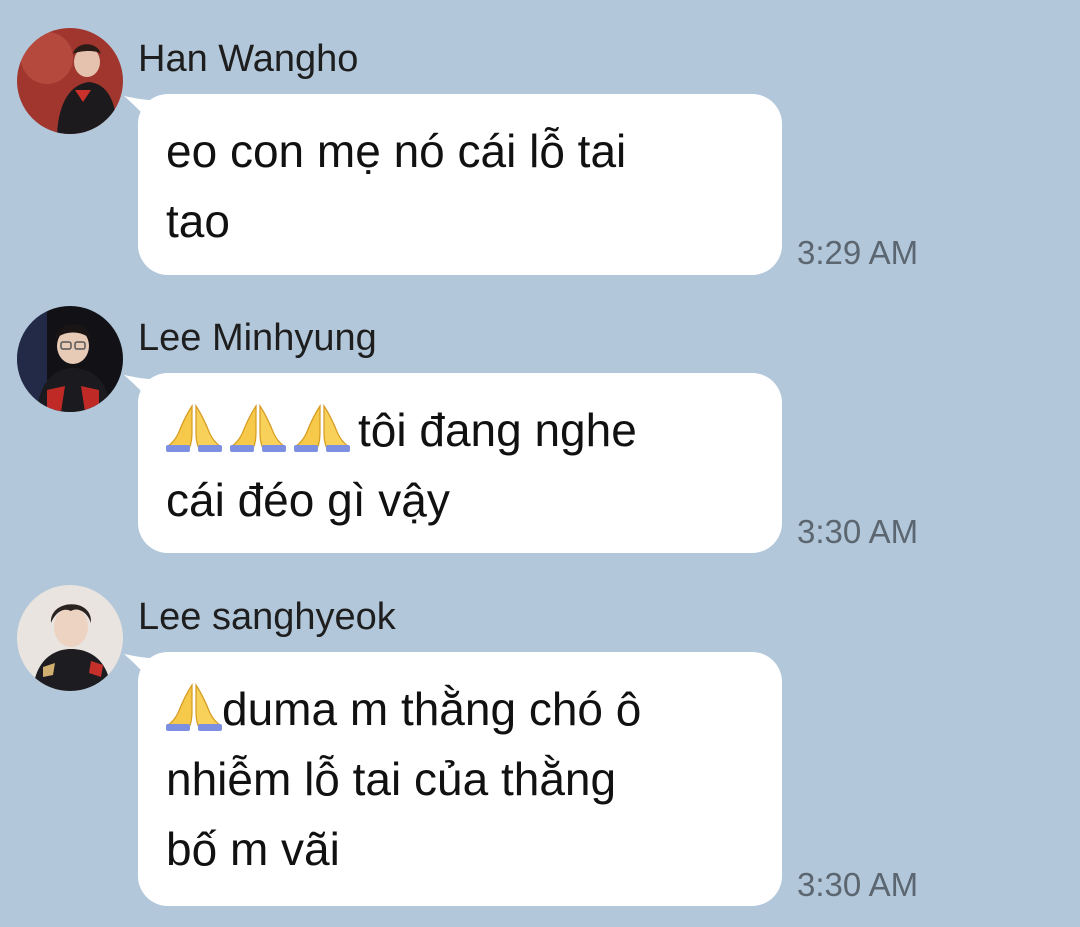  Describe the element at coordinates (858, 252) in the screenshot. I see `message-timestamp: 3:29 AM` at that location.